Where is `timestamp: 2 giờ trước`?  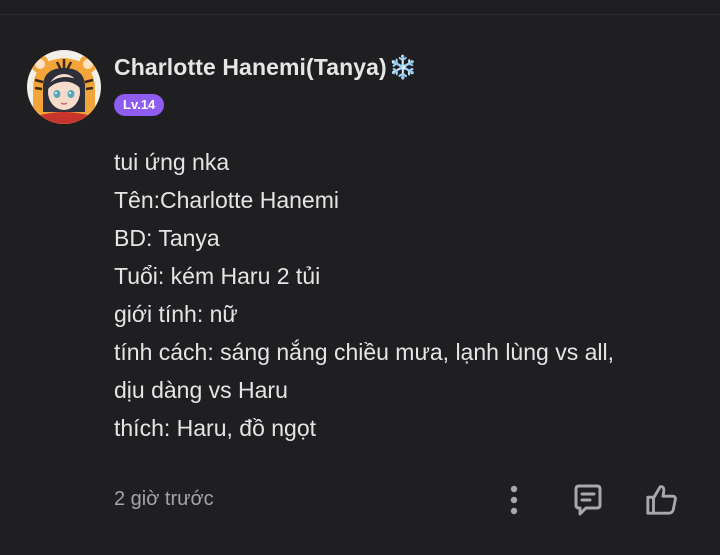
timestamp: 2 giờ trước is located at coordinates (164, 499).